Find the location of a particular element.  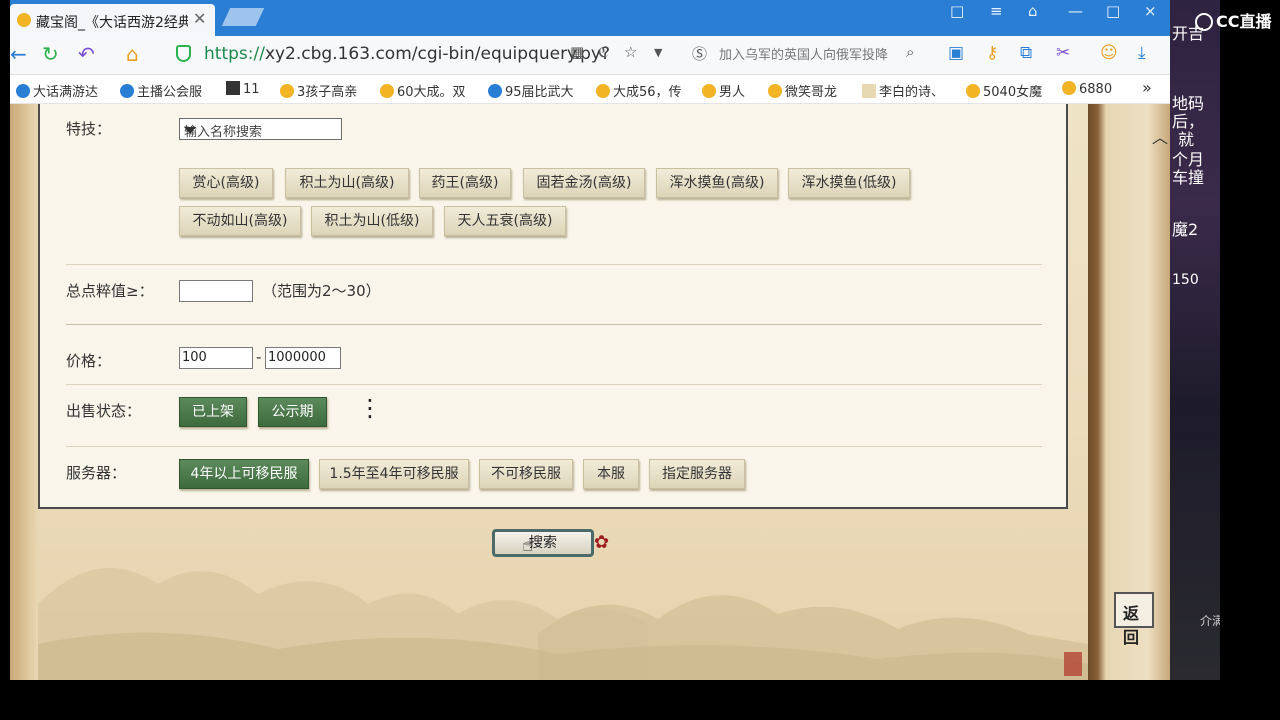

status-preview-button: 公示期 is located at coordinates (292, 412).